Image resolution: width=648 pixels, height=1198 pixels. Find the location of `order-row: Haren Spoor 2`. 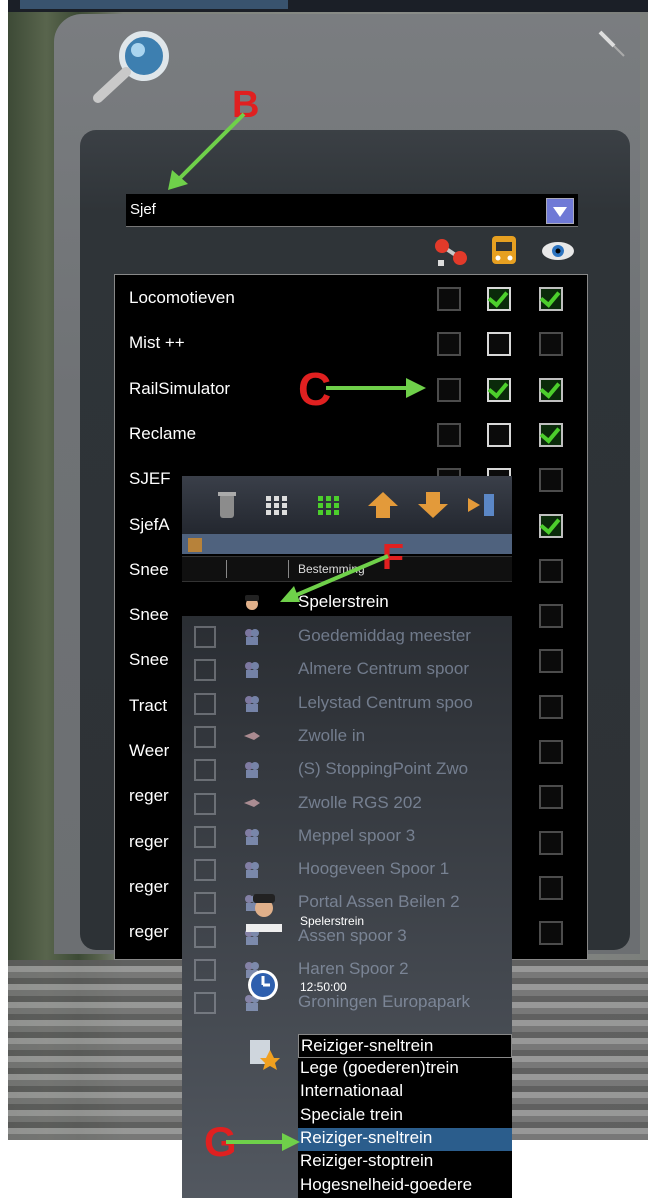

order-row: Haren Spoor 2 is located at coordinates (347, 969).